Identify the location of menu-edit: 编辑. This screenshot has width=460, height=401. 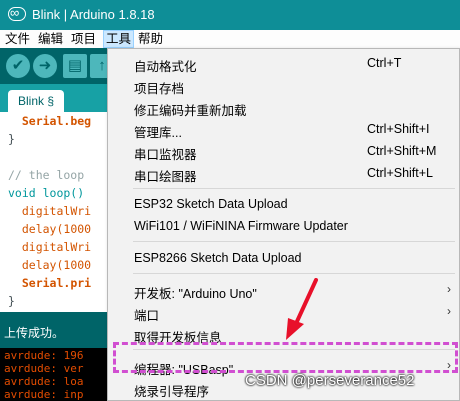
(50, 39).